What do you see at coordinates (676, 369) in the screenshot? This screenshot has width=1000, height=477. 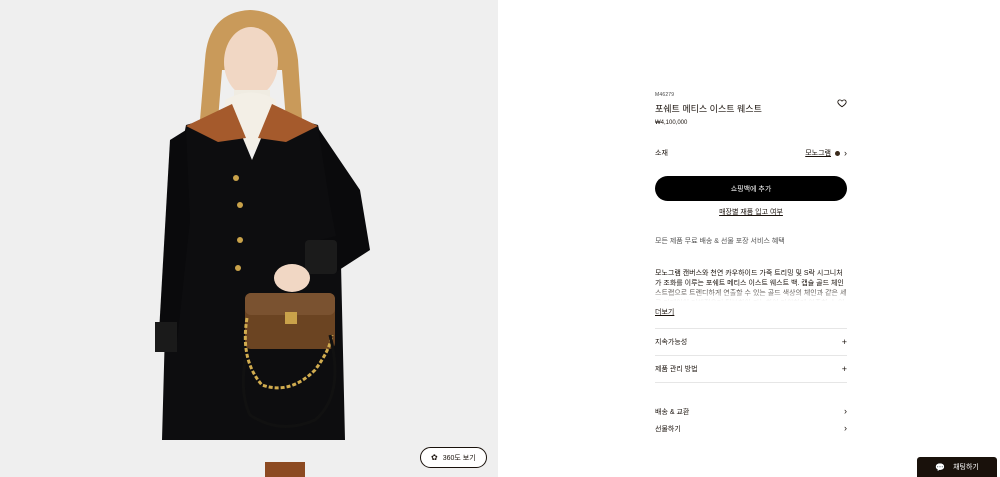 I see `accordion-label: 제품 관리 방법` at bounding box center [676, 369].